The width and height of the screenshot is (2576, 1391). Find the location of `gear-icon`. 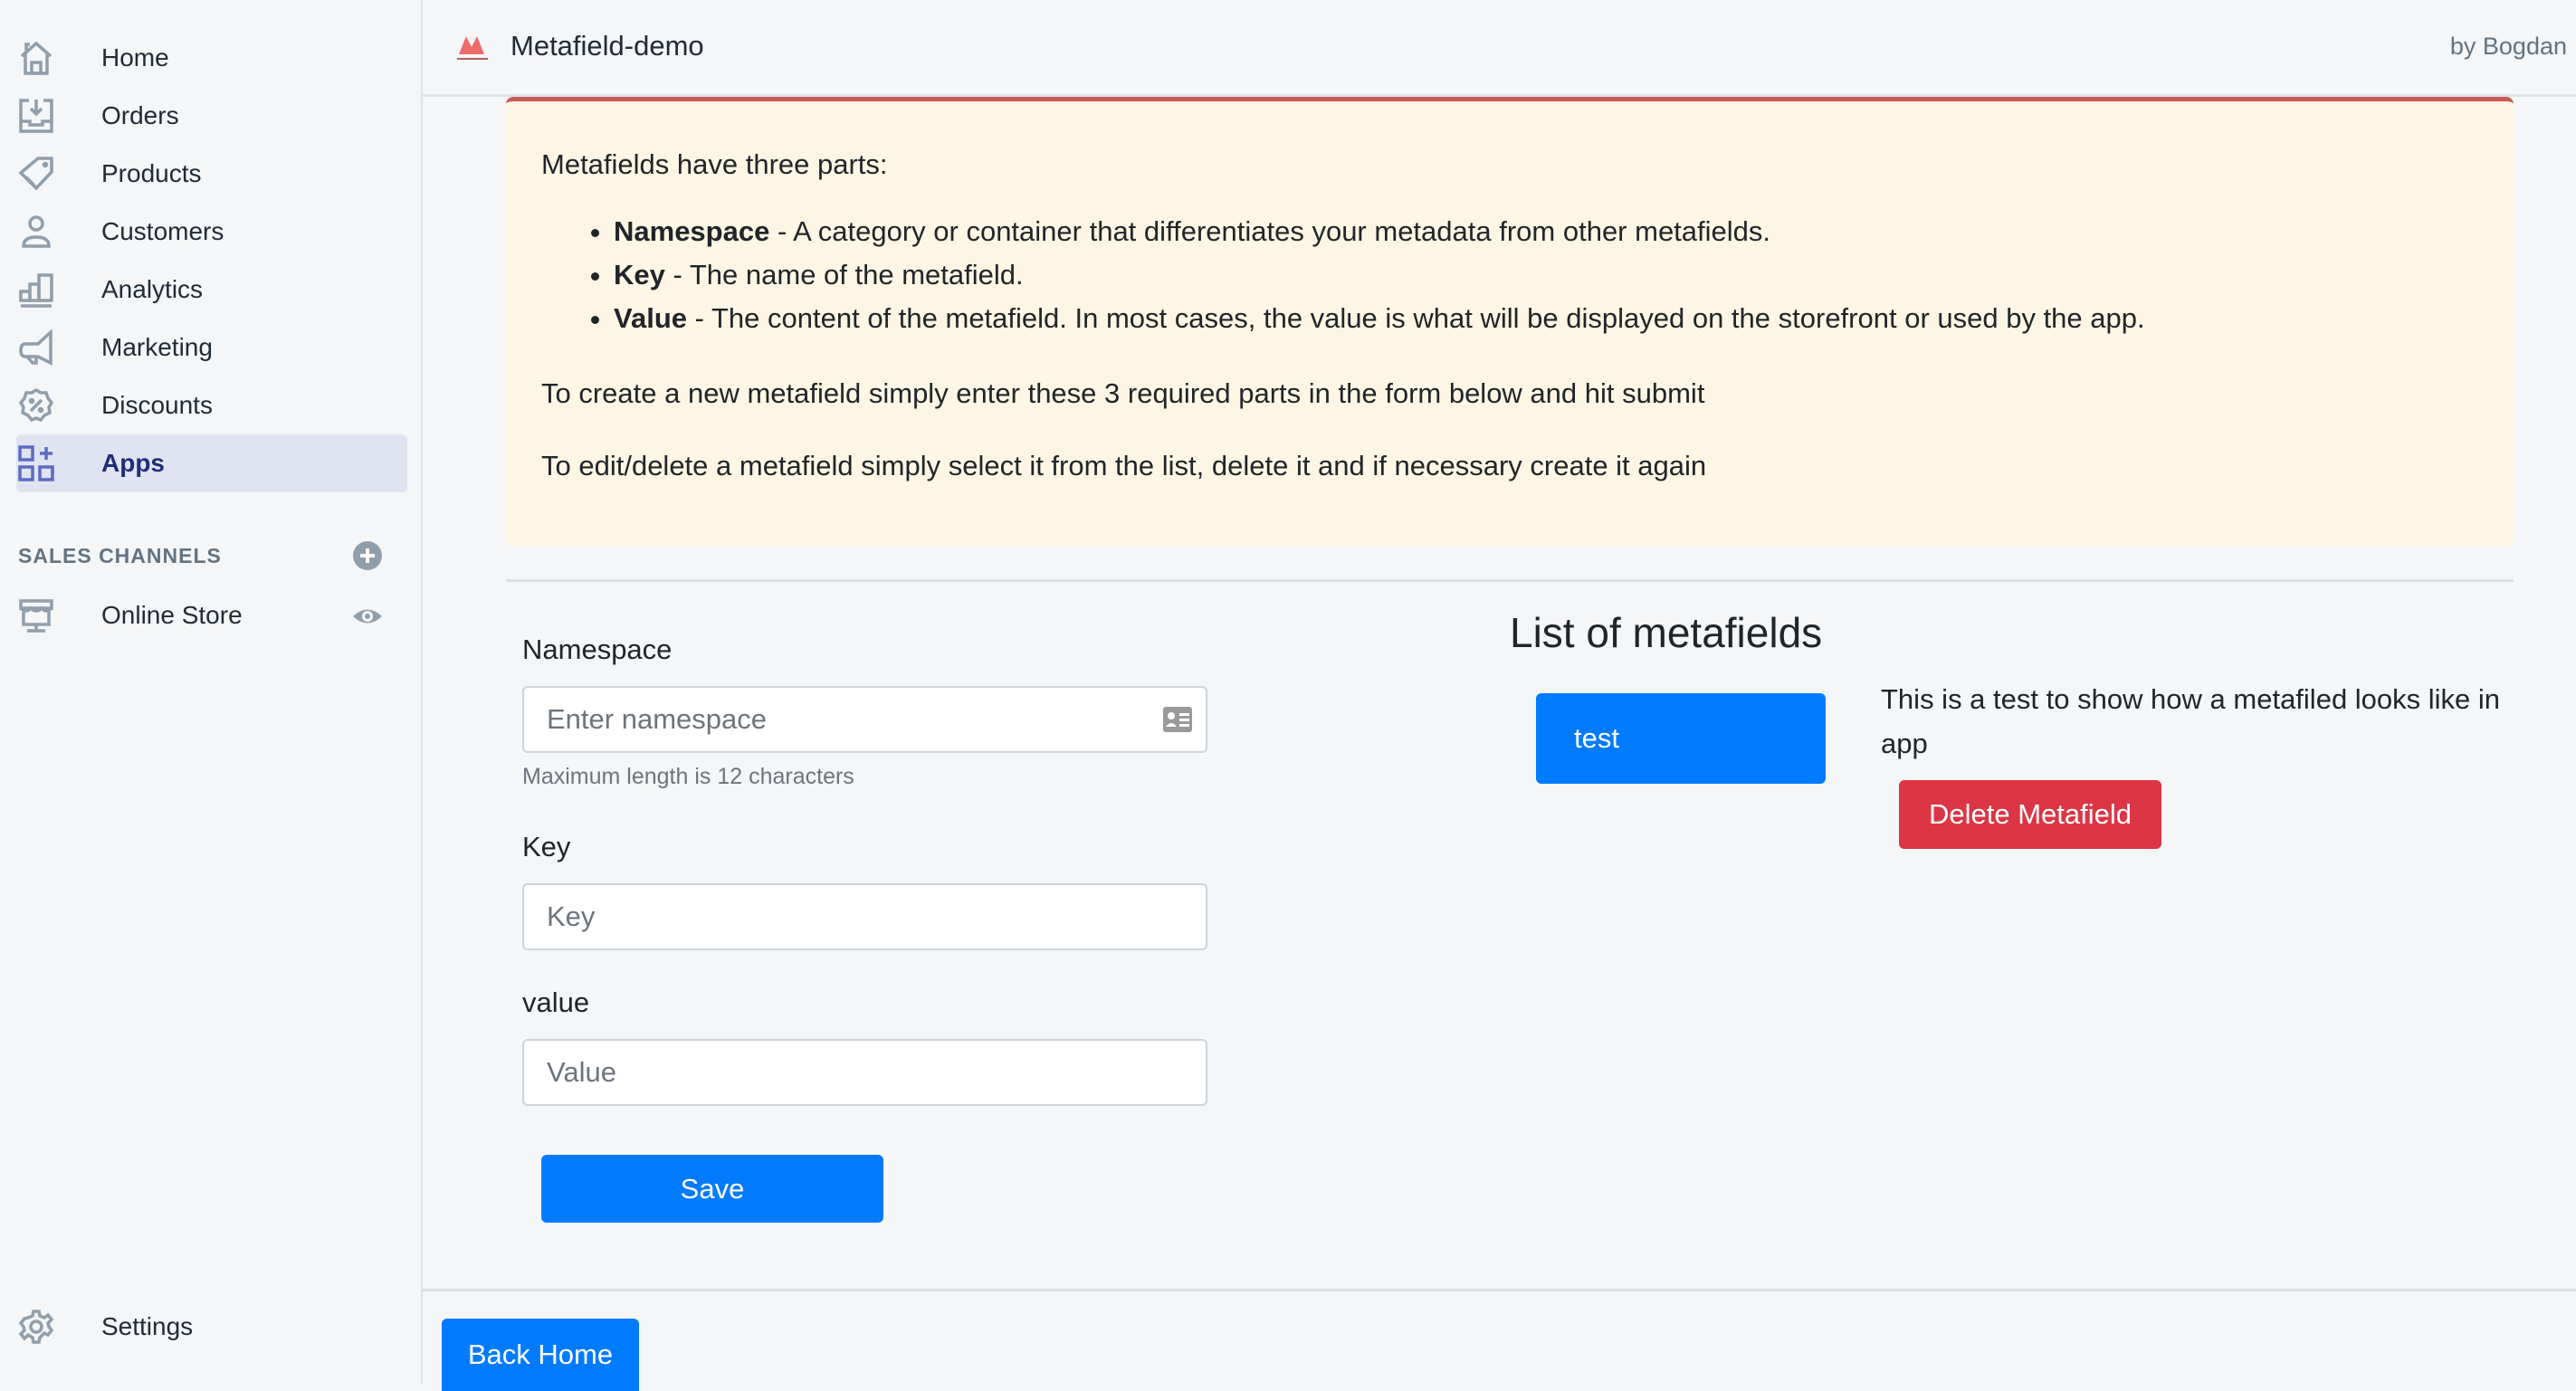

gear-icon is located at coordinates (36, 1327).